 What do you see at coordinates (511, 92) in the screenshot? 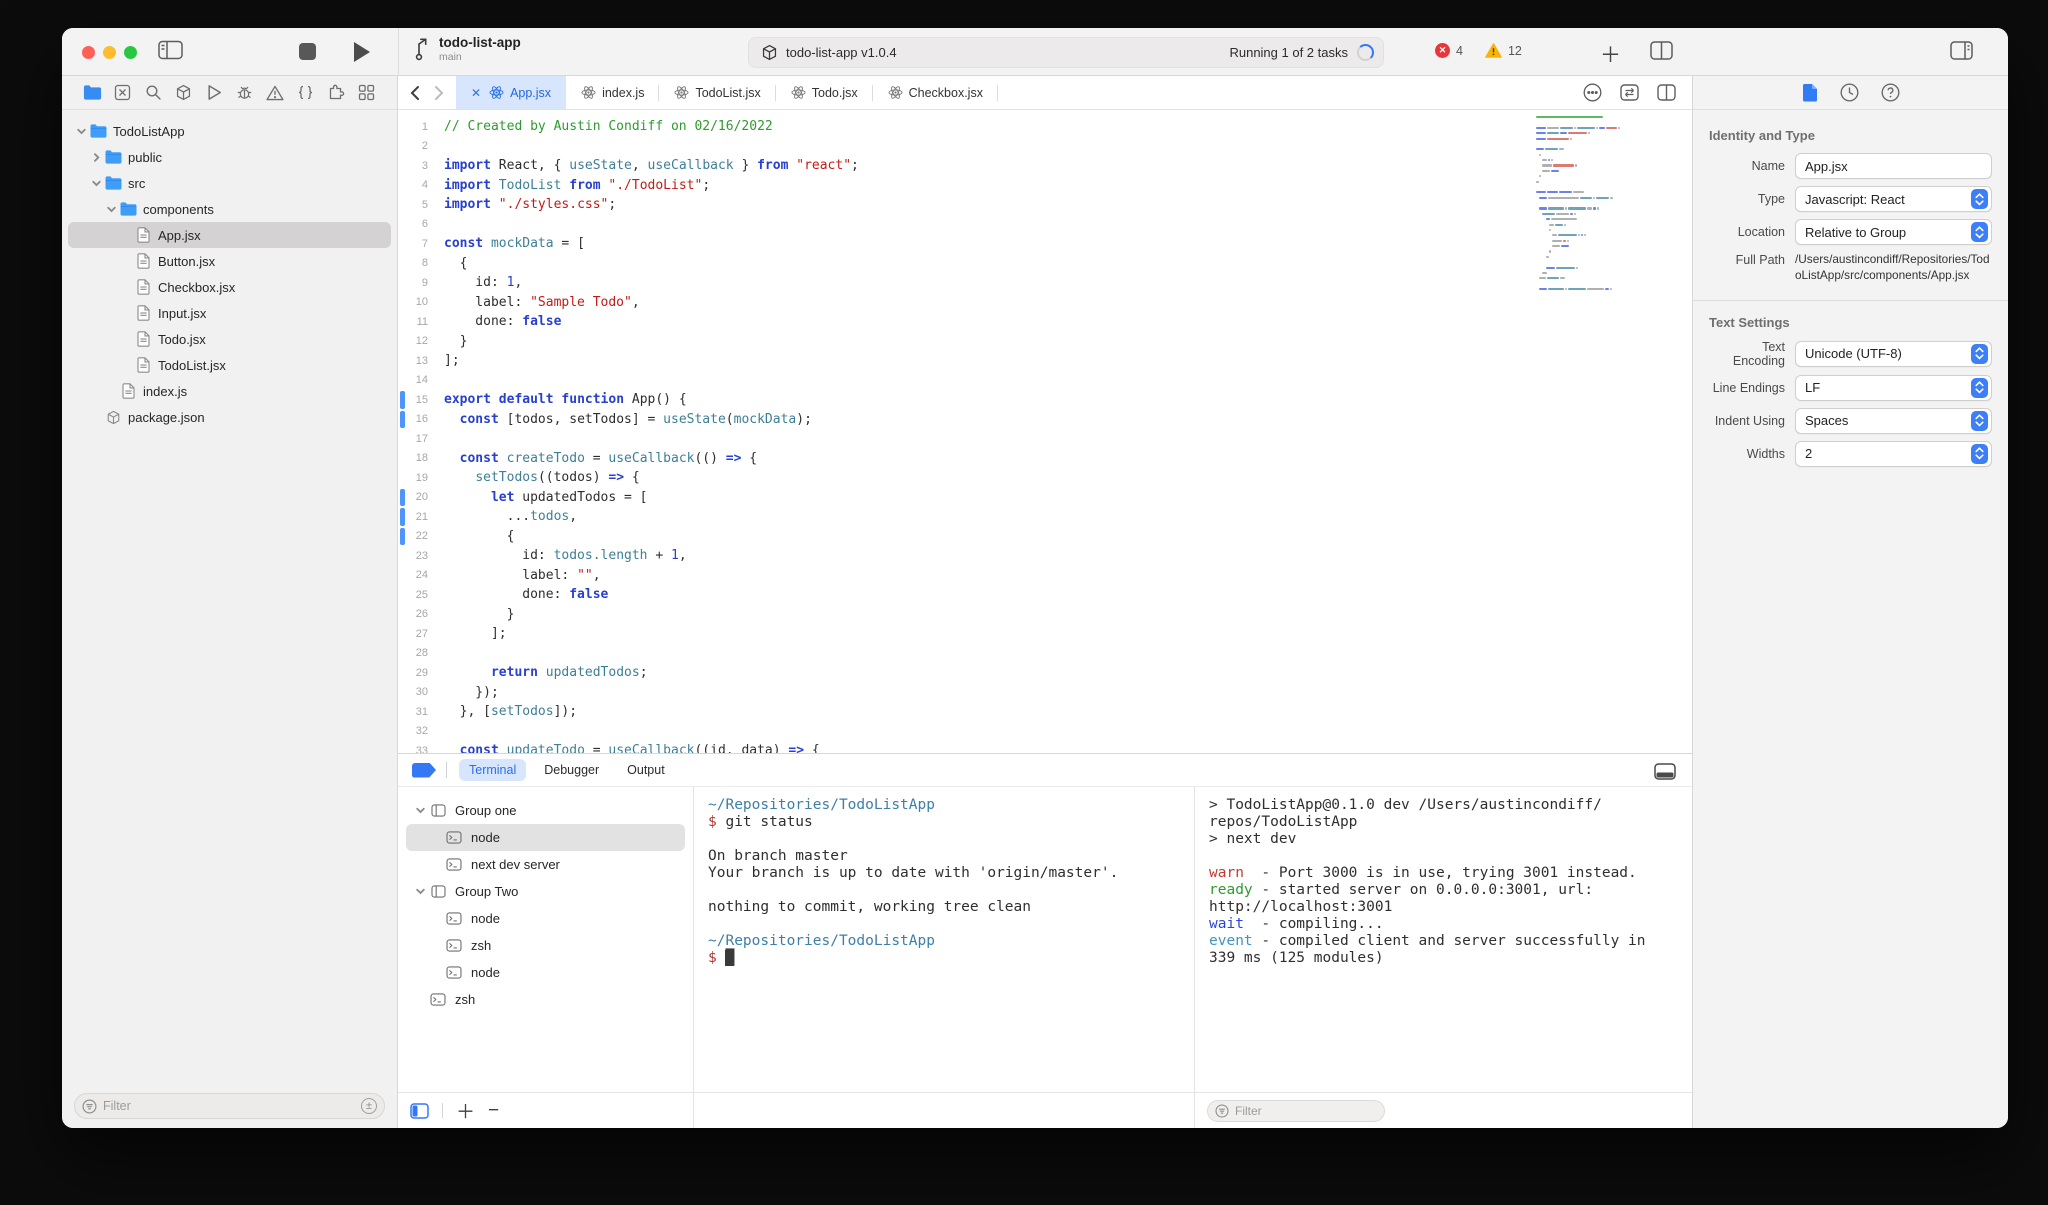
I see `tab-App.jsx: ✕ App.jsx` at bounding box center [511, 92].